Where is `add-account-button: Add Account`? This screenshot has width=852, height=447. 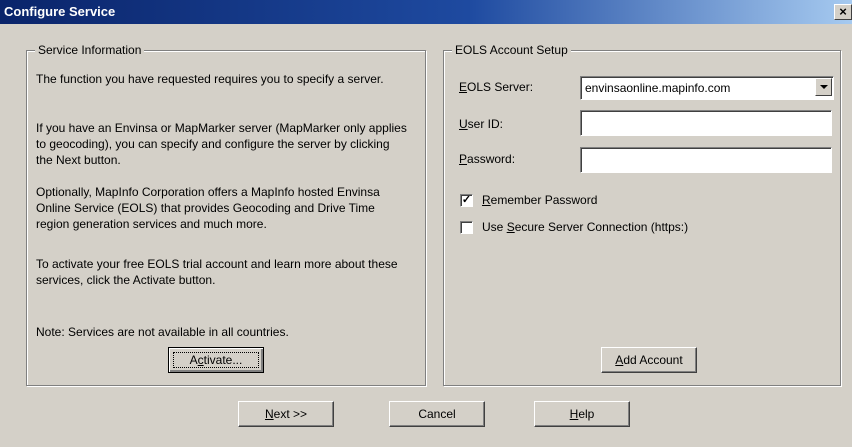
add-account-button: Add Account is located at coordinates (649, 360).